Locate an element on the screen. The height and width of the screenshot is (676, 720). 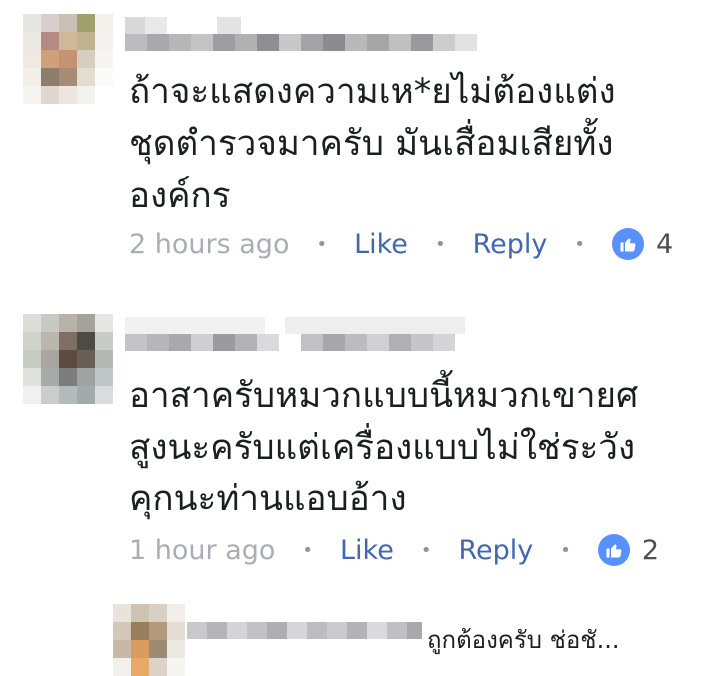
comment-text-line-3: องค์กร is located at coordinates (180, 196).